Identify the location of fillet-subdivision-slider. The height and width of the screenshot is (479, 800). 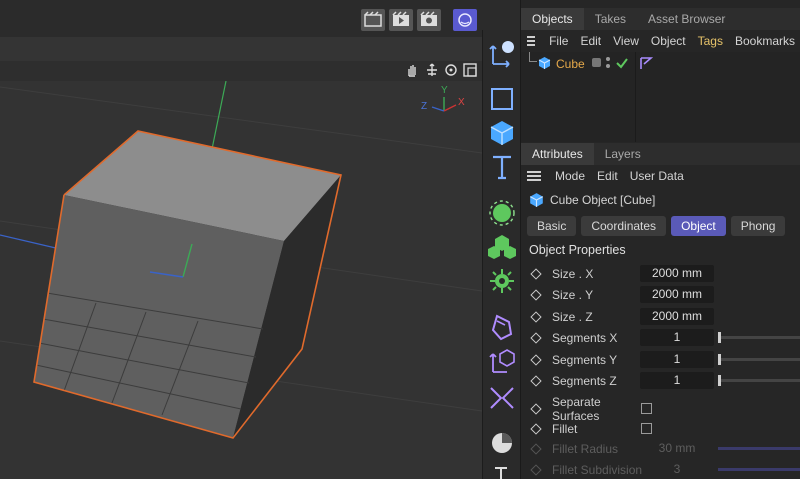
(759, 469).